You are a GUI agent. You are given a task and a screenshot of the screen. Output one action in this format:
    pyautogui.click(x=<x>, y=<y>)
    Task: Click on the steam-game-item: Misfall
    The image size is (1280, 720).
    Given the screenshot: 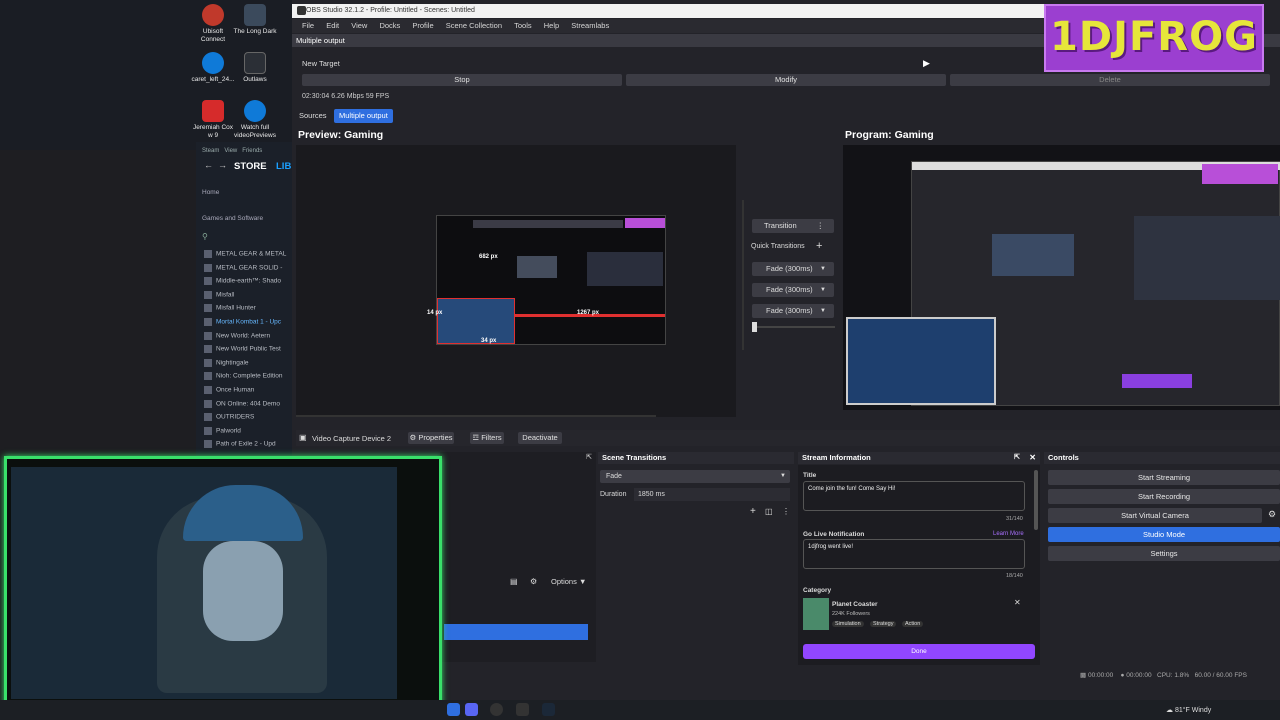 What is the action you would take?
    pyautogui.click(x=248, y=294)
    